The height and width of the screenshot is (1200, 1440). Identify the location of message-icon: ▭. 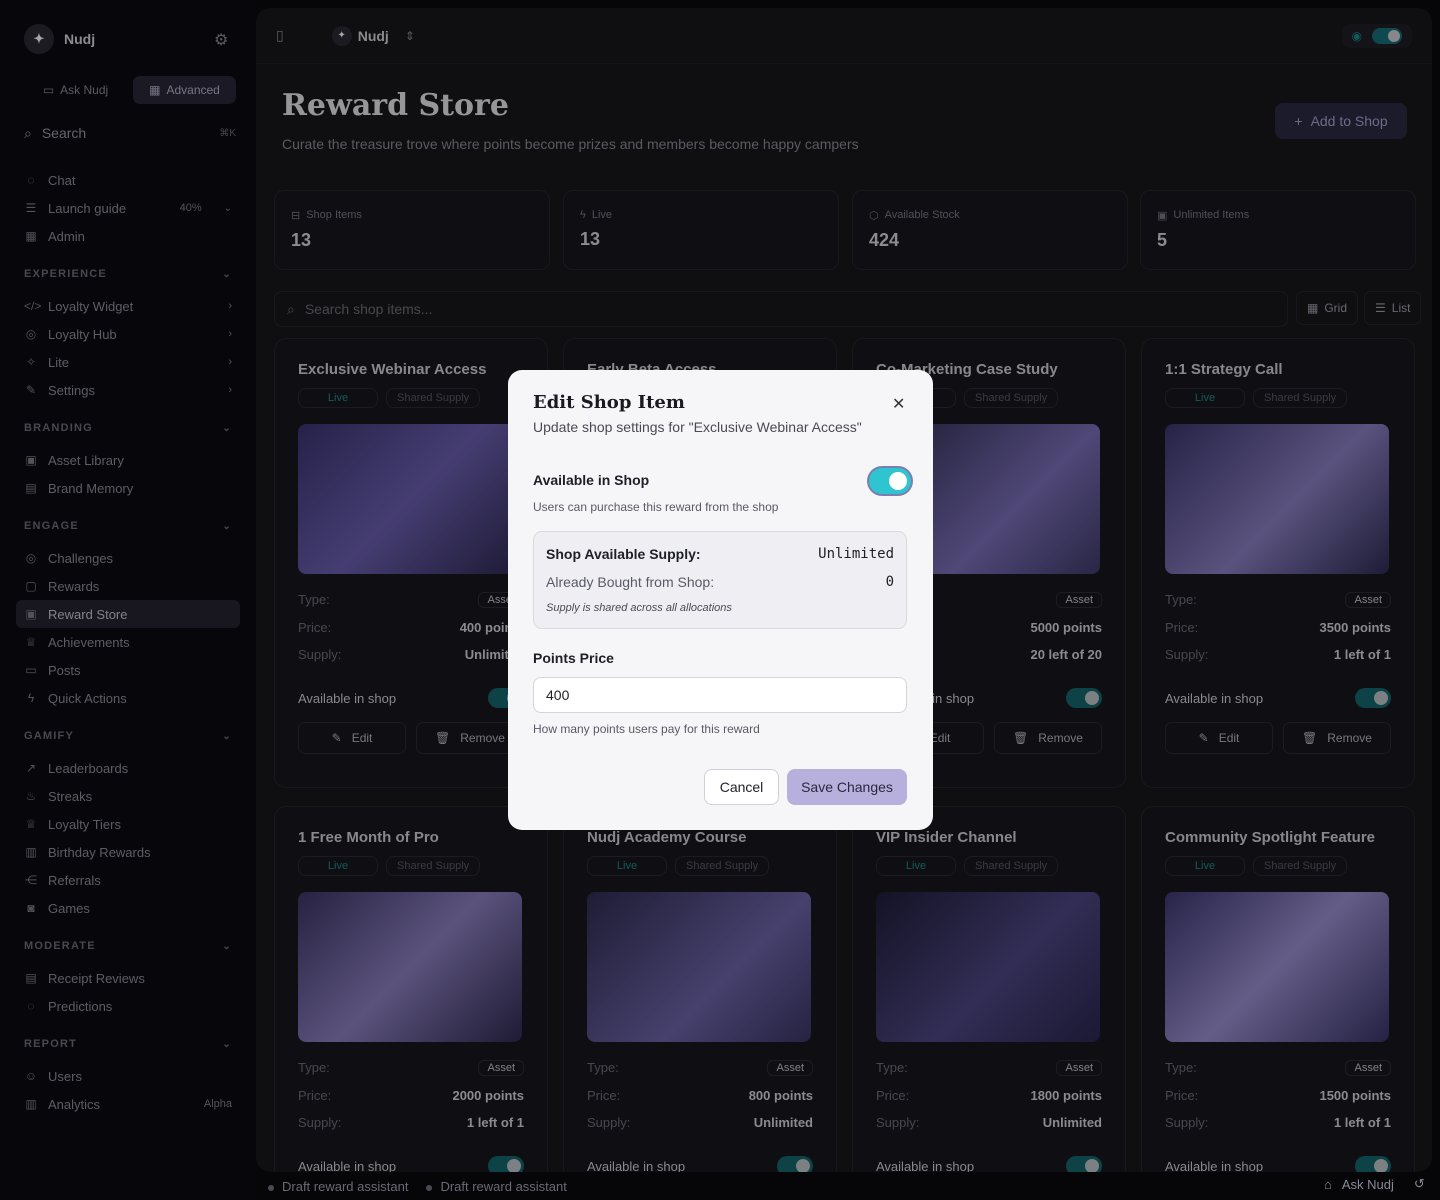
(31, 670).